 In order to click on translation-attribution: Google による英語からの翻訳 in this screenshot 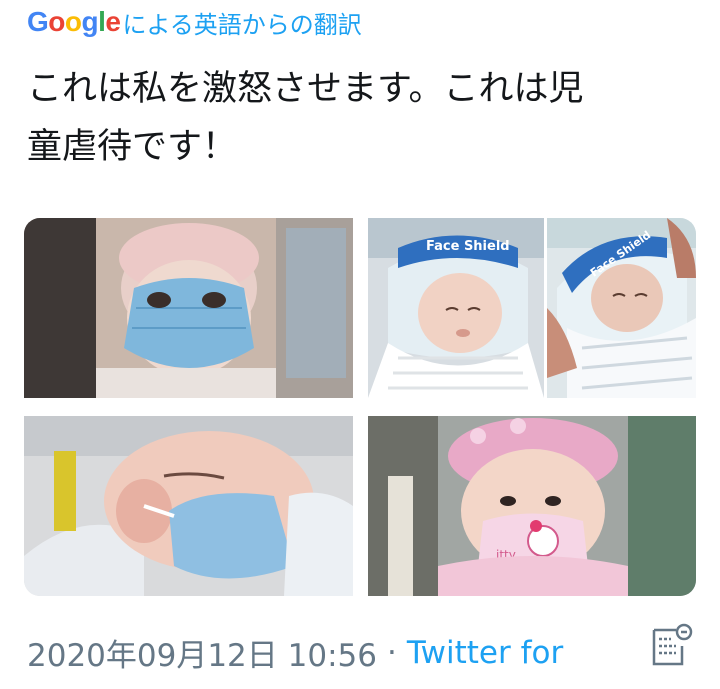, I will do `click(194, 22)`.